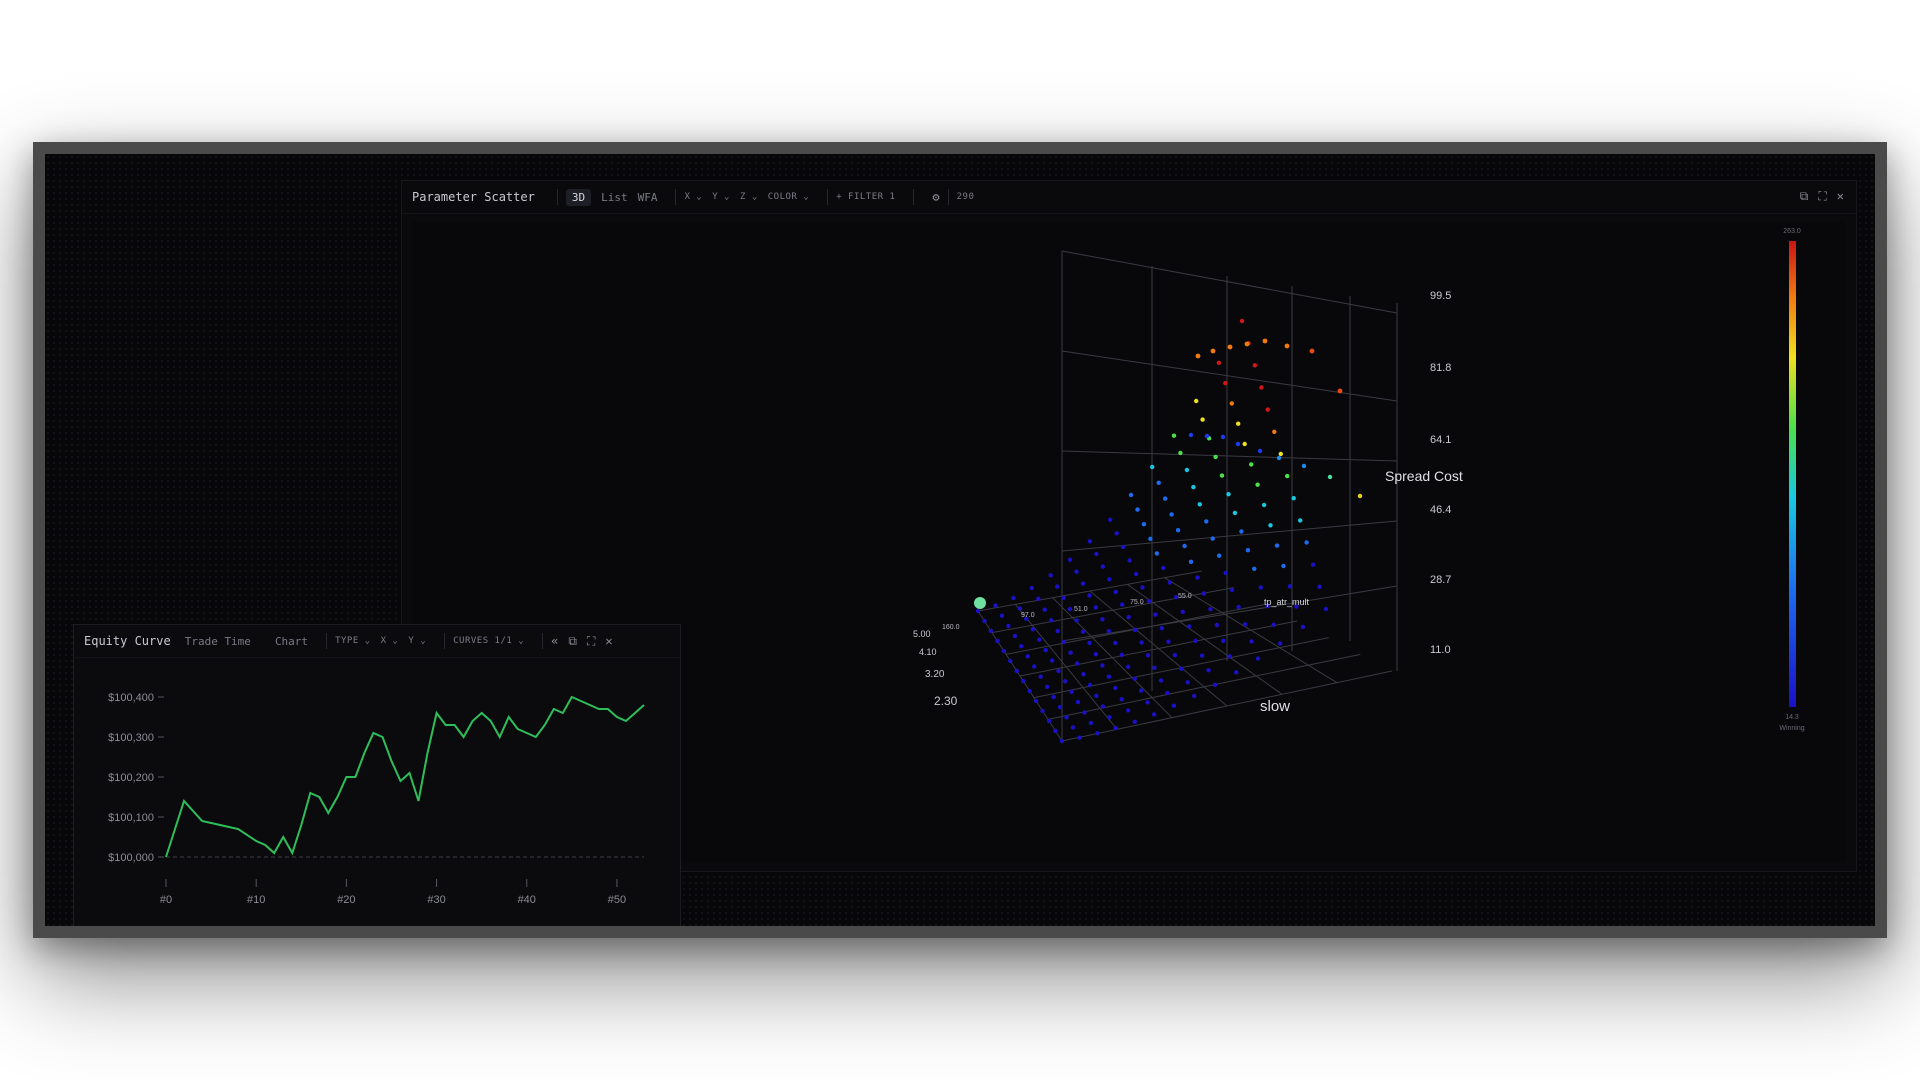  Describe the element at coordinates (749, 197) in the screenshot. I see `z-dropdown: Z ⌄` at that location.